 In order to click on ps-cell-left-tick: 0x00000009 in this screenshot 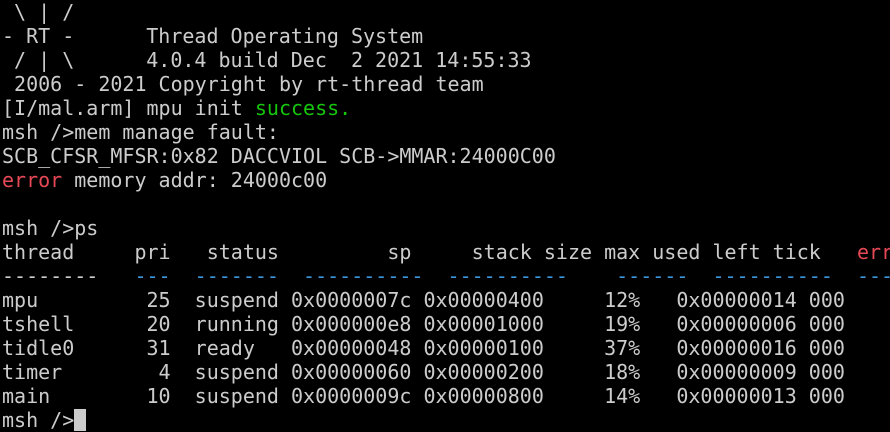, I will do `click(742, 372)`.